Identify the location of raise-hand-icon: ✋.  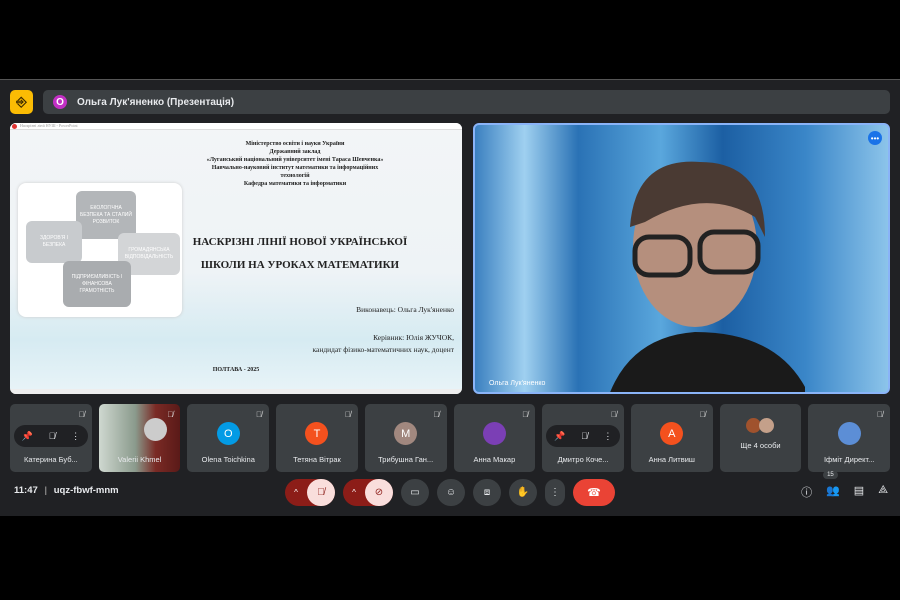
(523, 492).